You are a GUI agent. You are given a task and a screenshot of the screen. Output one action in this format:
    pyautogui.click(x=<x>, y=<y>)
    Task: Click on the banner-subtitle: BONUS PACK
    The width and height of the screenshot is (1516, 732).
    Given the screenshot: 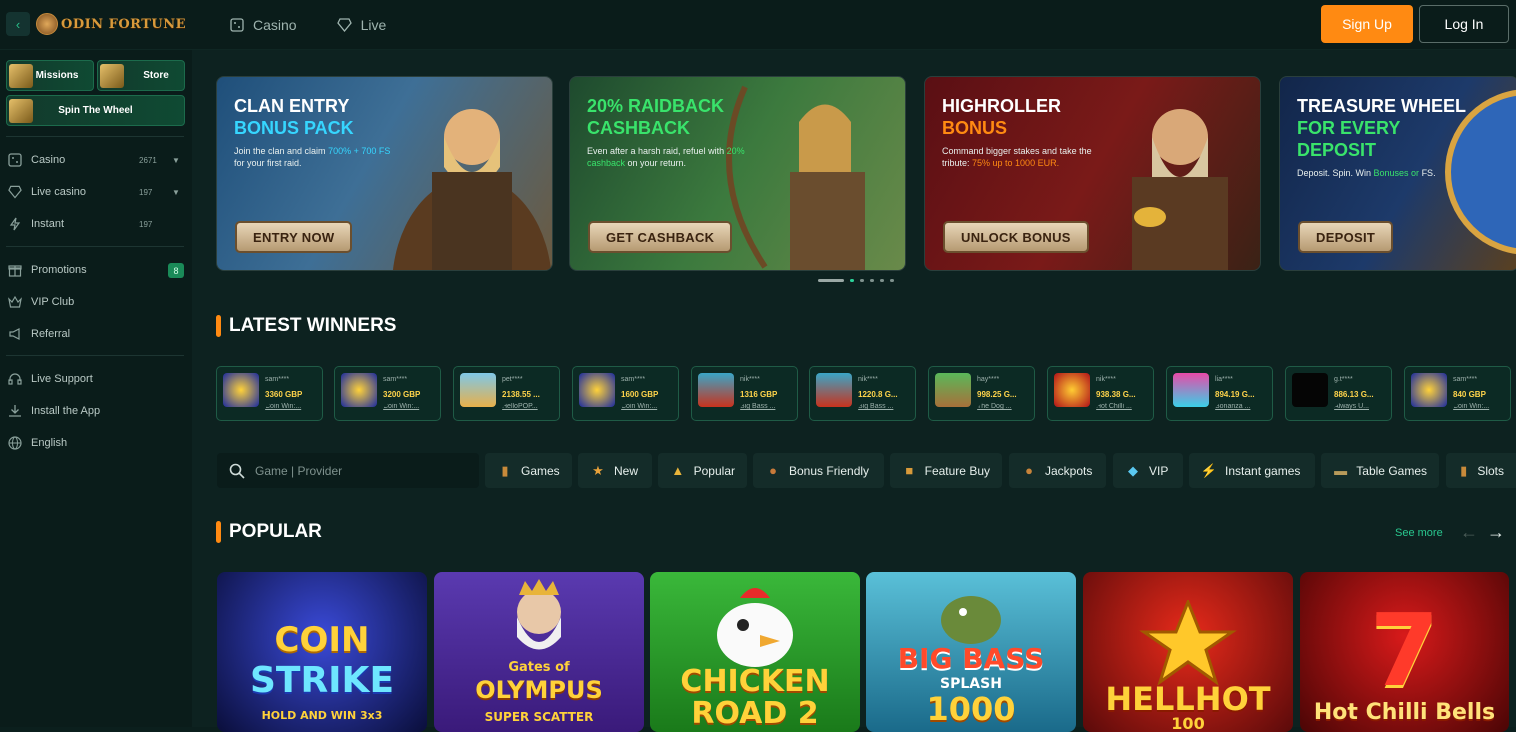 What is the action you would take?
    pyautogui.click(x=294, y=128)
    